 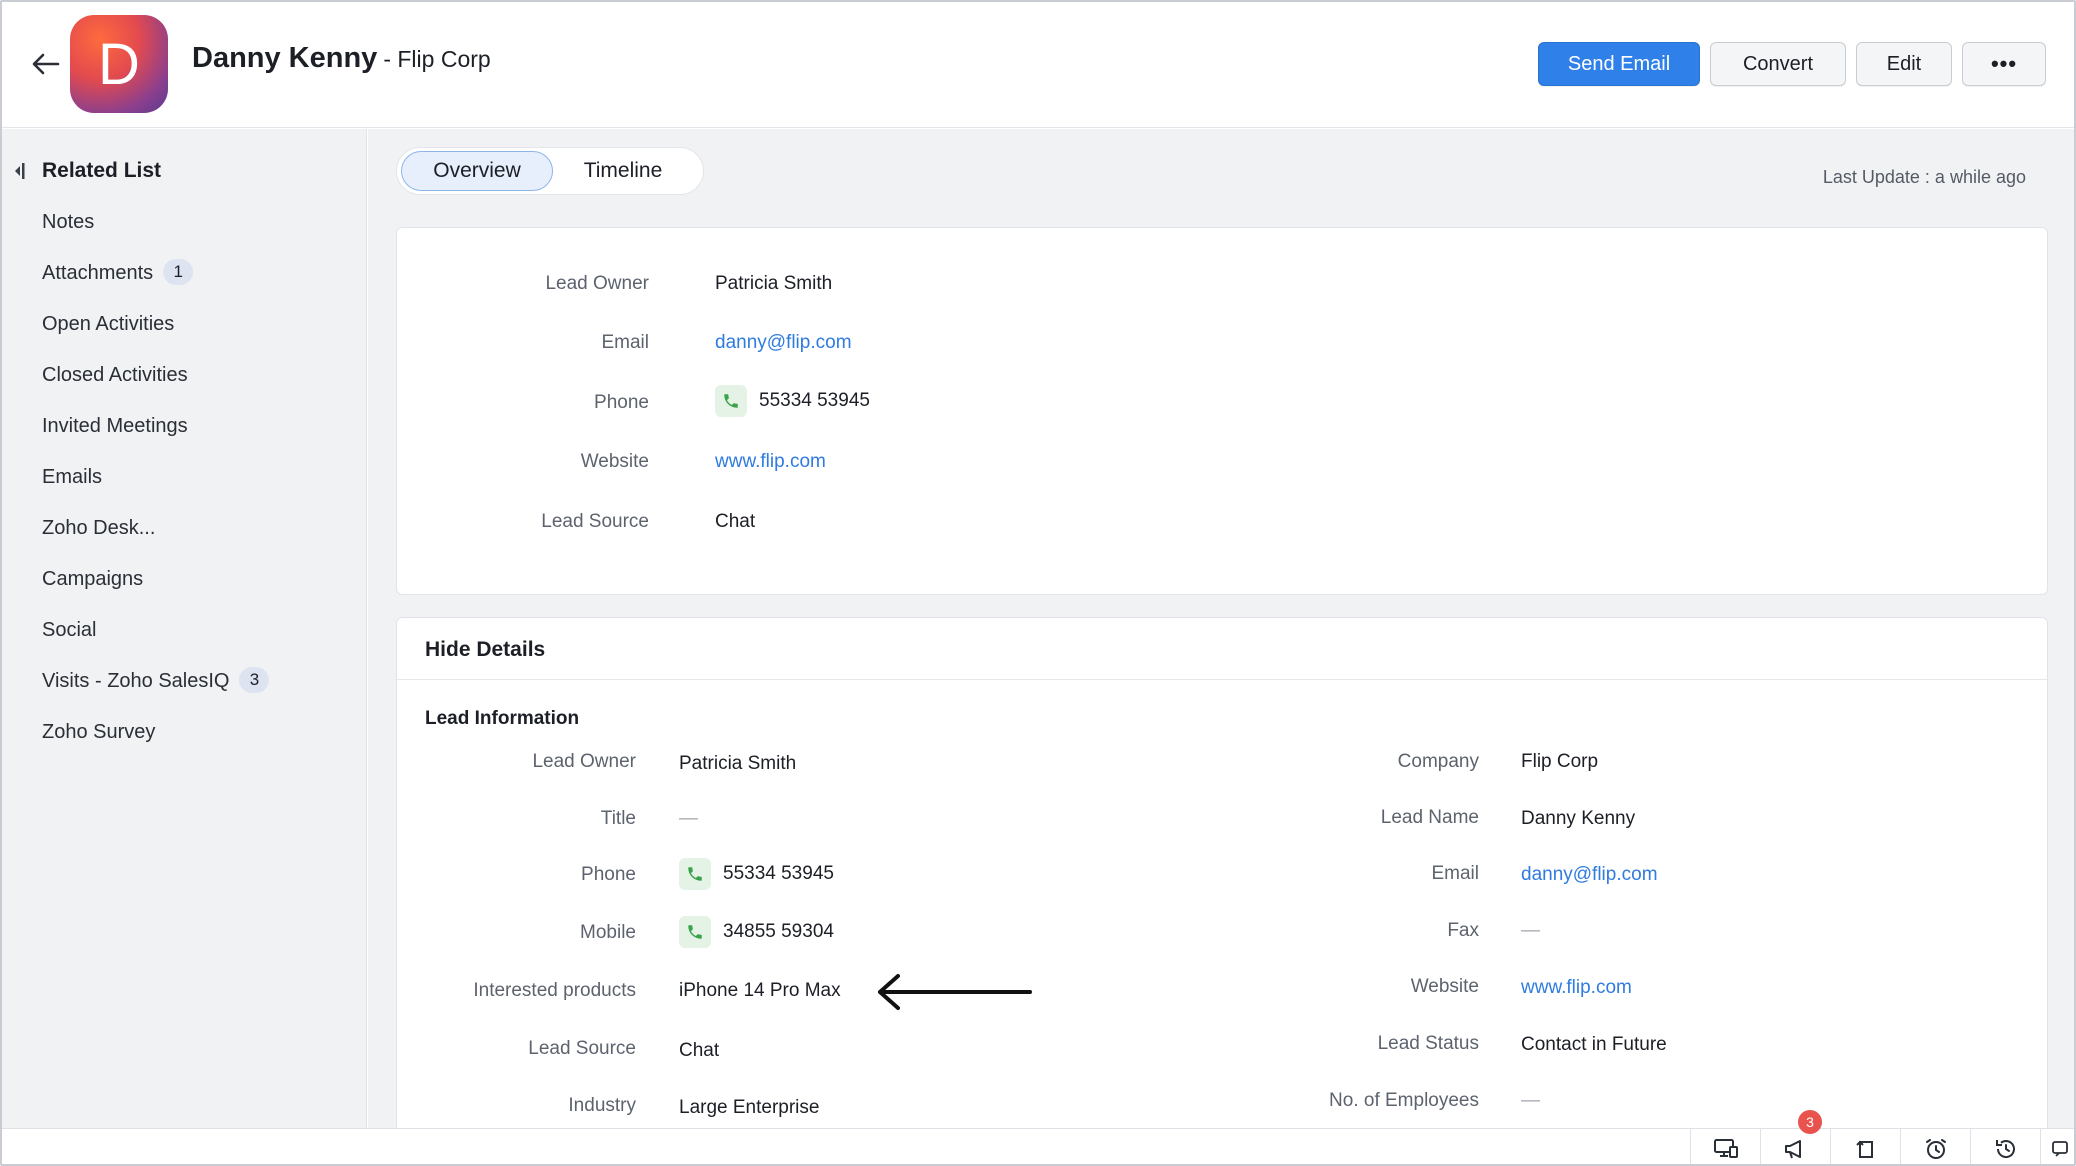 I want to click on lead-status-value: Contact in Future, so click(x=1594, y=1044).